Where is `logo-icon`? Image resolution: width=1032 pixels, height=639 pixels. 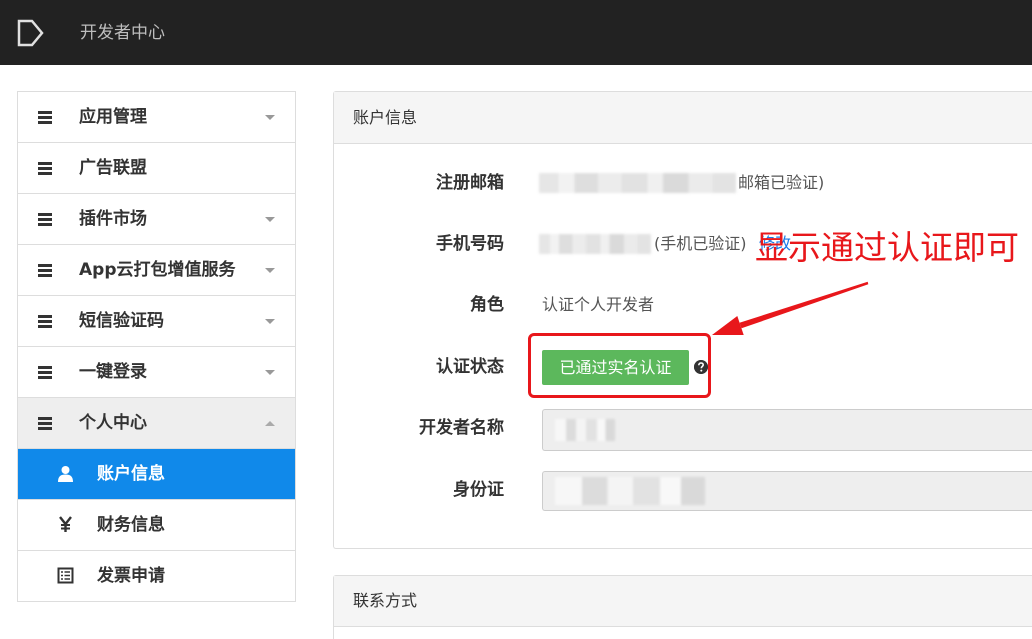 logo-icon is located at coordinates (30, 33).